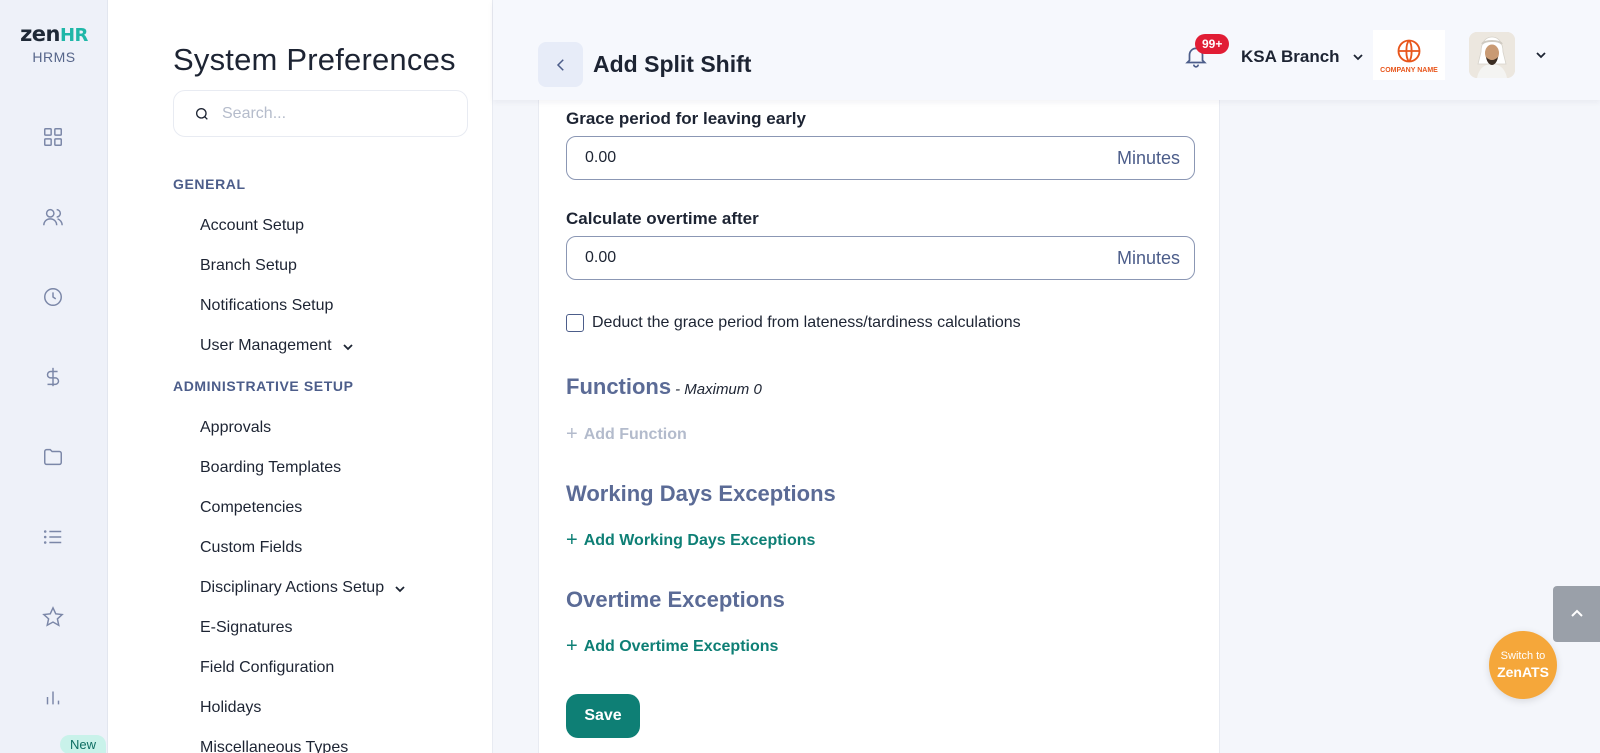 This screenshot has width=1600, height=753. What do you see at coordinates (53, 697) in the screenshot?
I see `bar-chart-icon` at bounding box center [53, 697].